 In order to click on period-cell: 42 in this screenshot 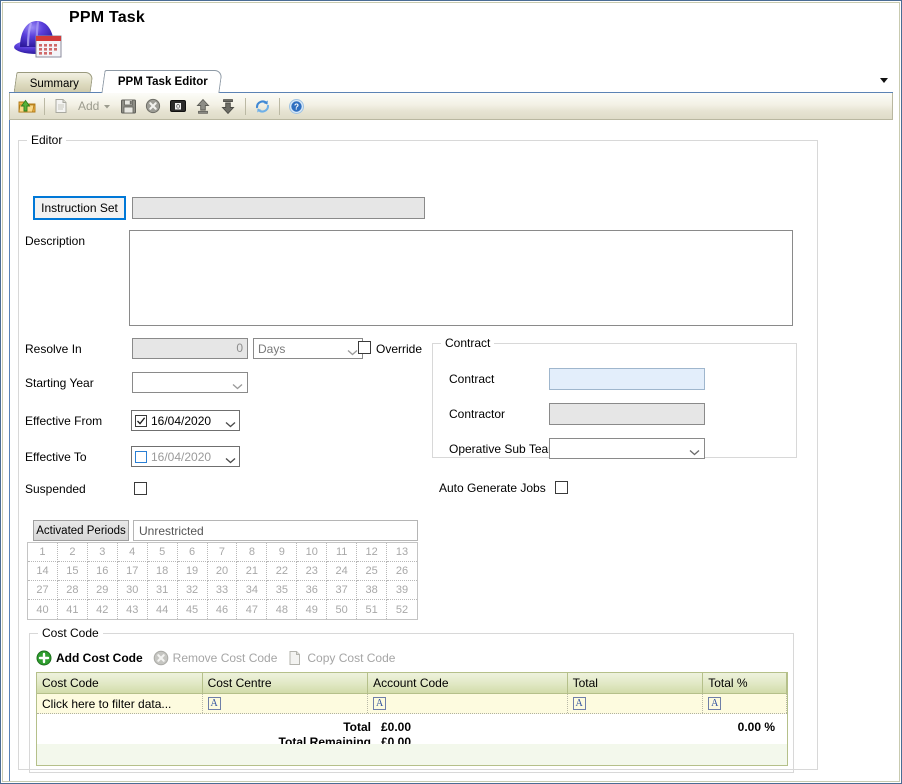, I will do `click(103, 609)`.